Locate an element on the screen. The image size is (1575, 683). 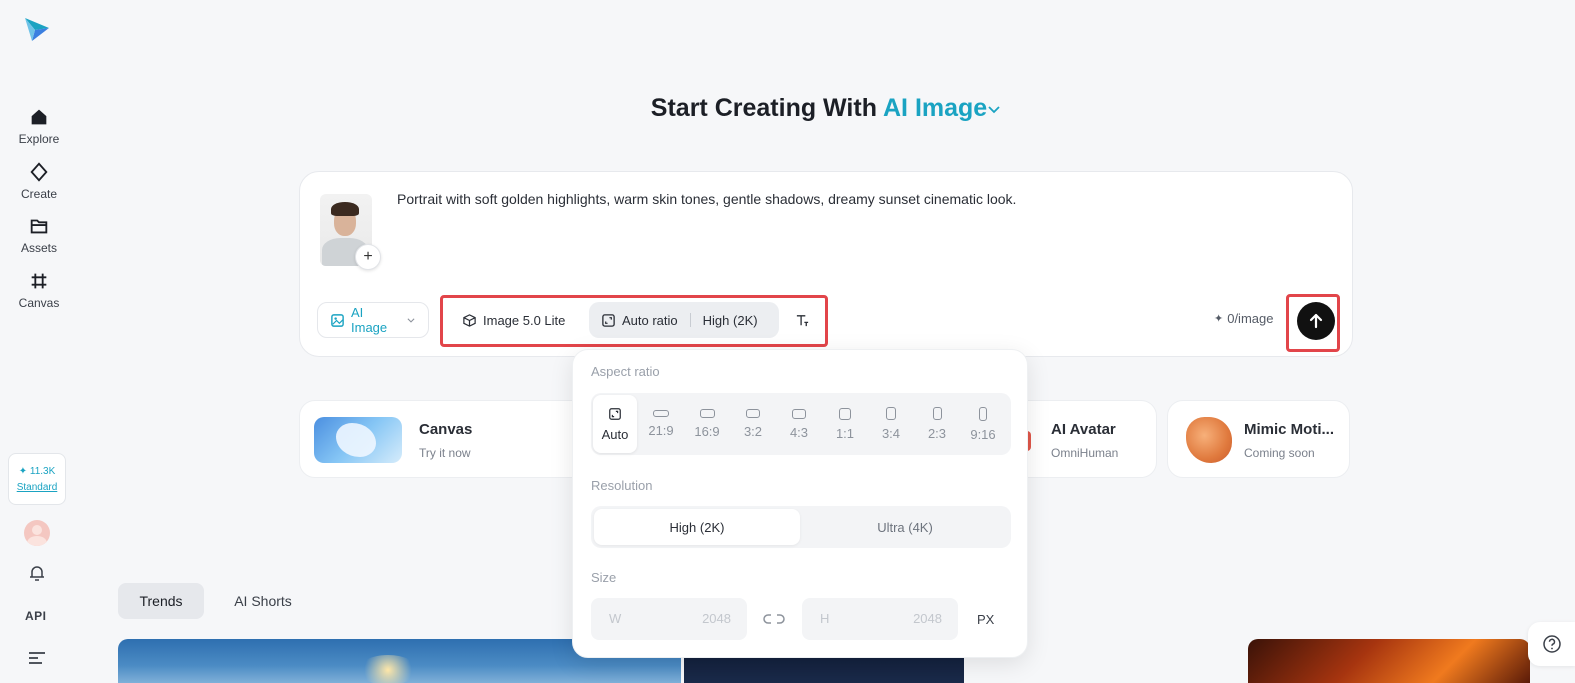
mode-selector-label: AI Image is located at coordinates (935, 108).